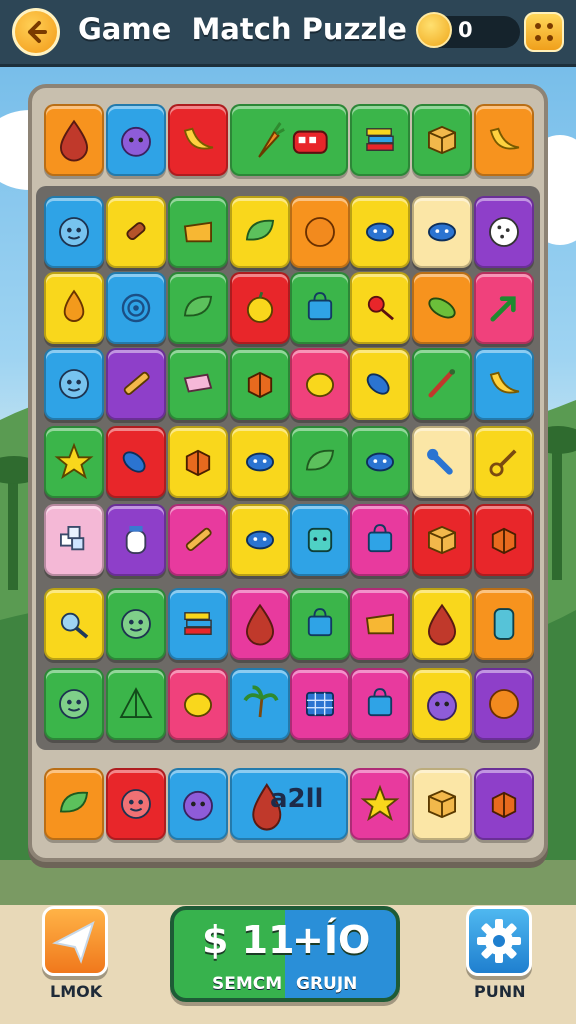 This screenshot has height=1024, width=576. Describe the element at coordinates (320, 462) in the screenshot. I see `tile-r3-c4` at that location.